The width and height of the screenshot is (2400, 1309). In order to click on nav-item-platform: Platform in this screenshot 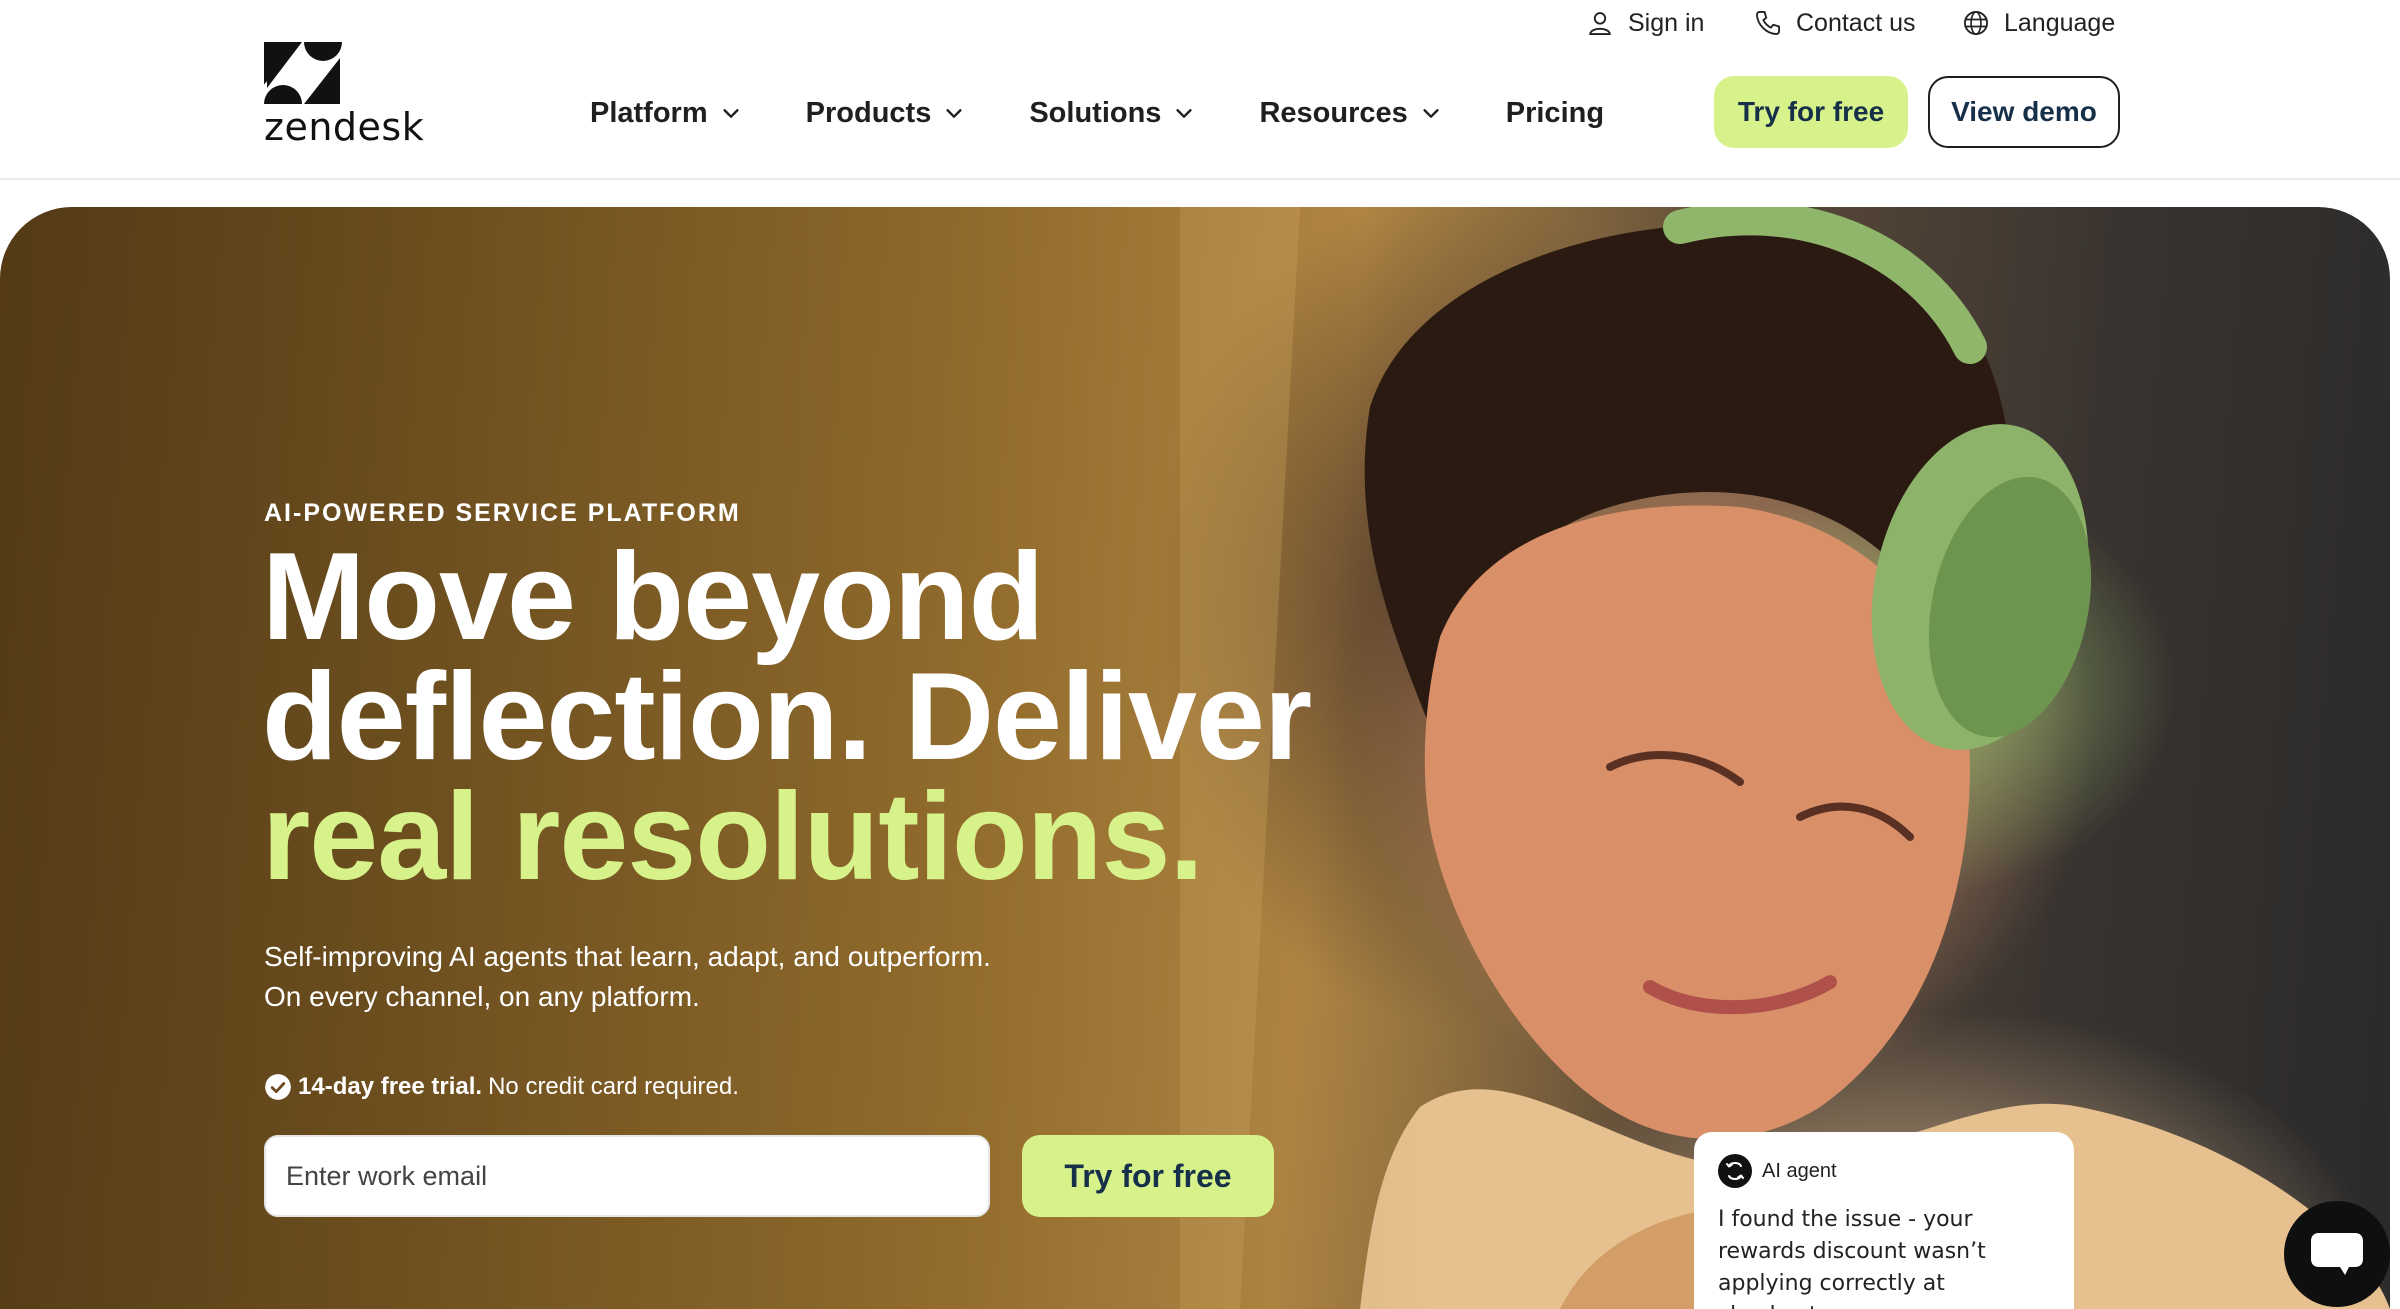, I will do `click(666, 113)`.